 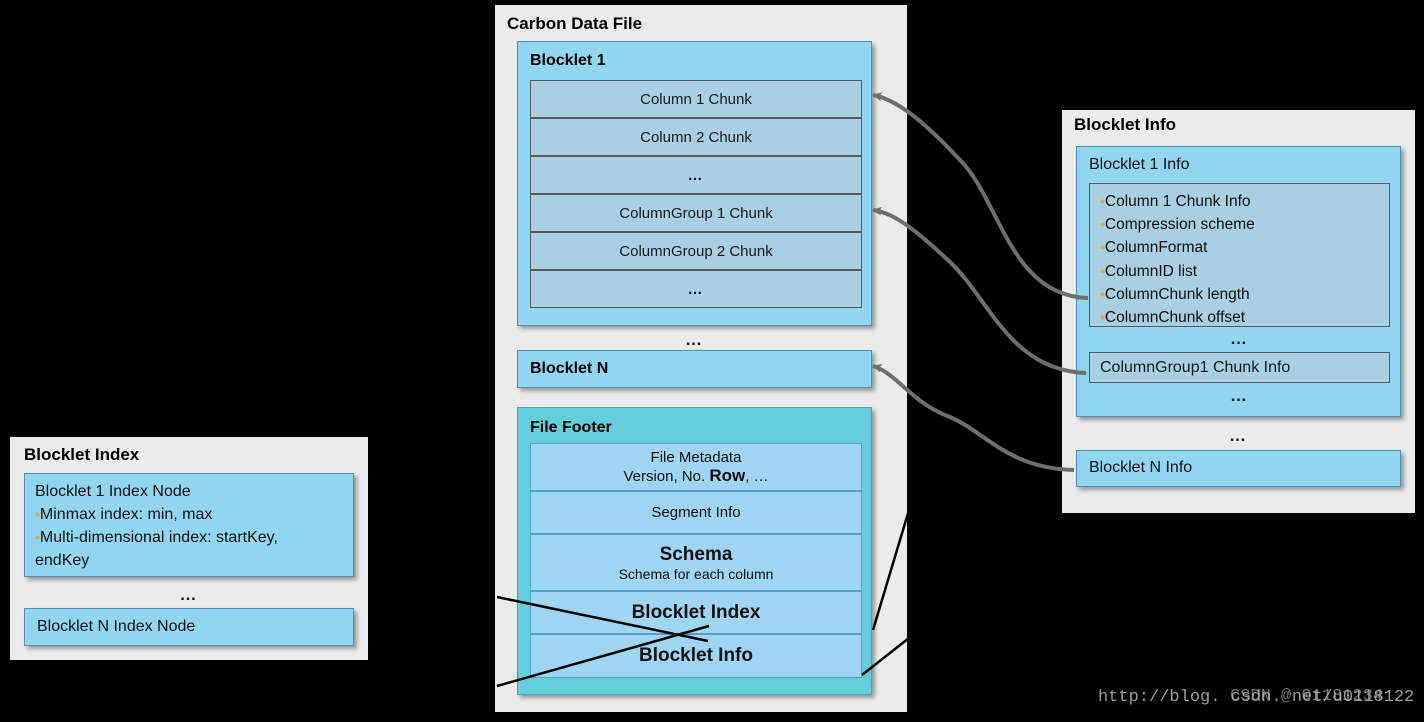 What do you see at coordinates (696, 99) in the screenshot?
I see `column-1-chunk: Column 1 Chunk` at bounding box center [696, 99].